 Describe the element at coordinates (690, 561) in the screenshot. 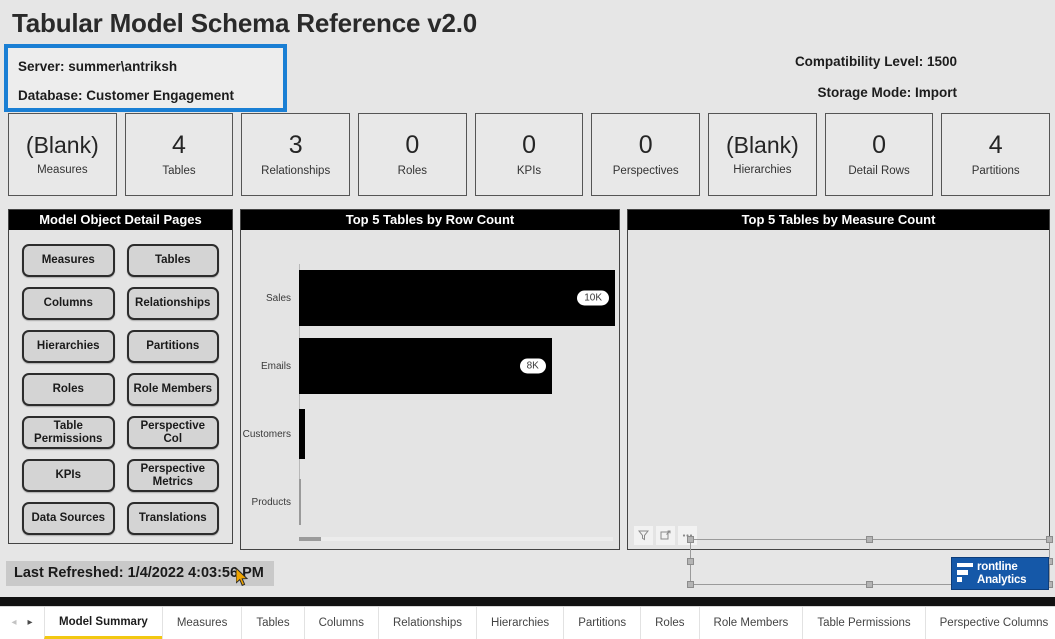

I see `resize-handle-w` at that location.